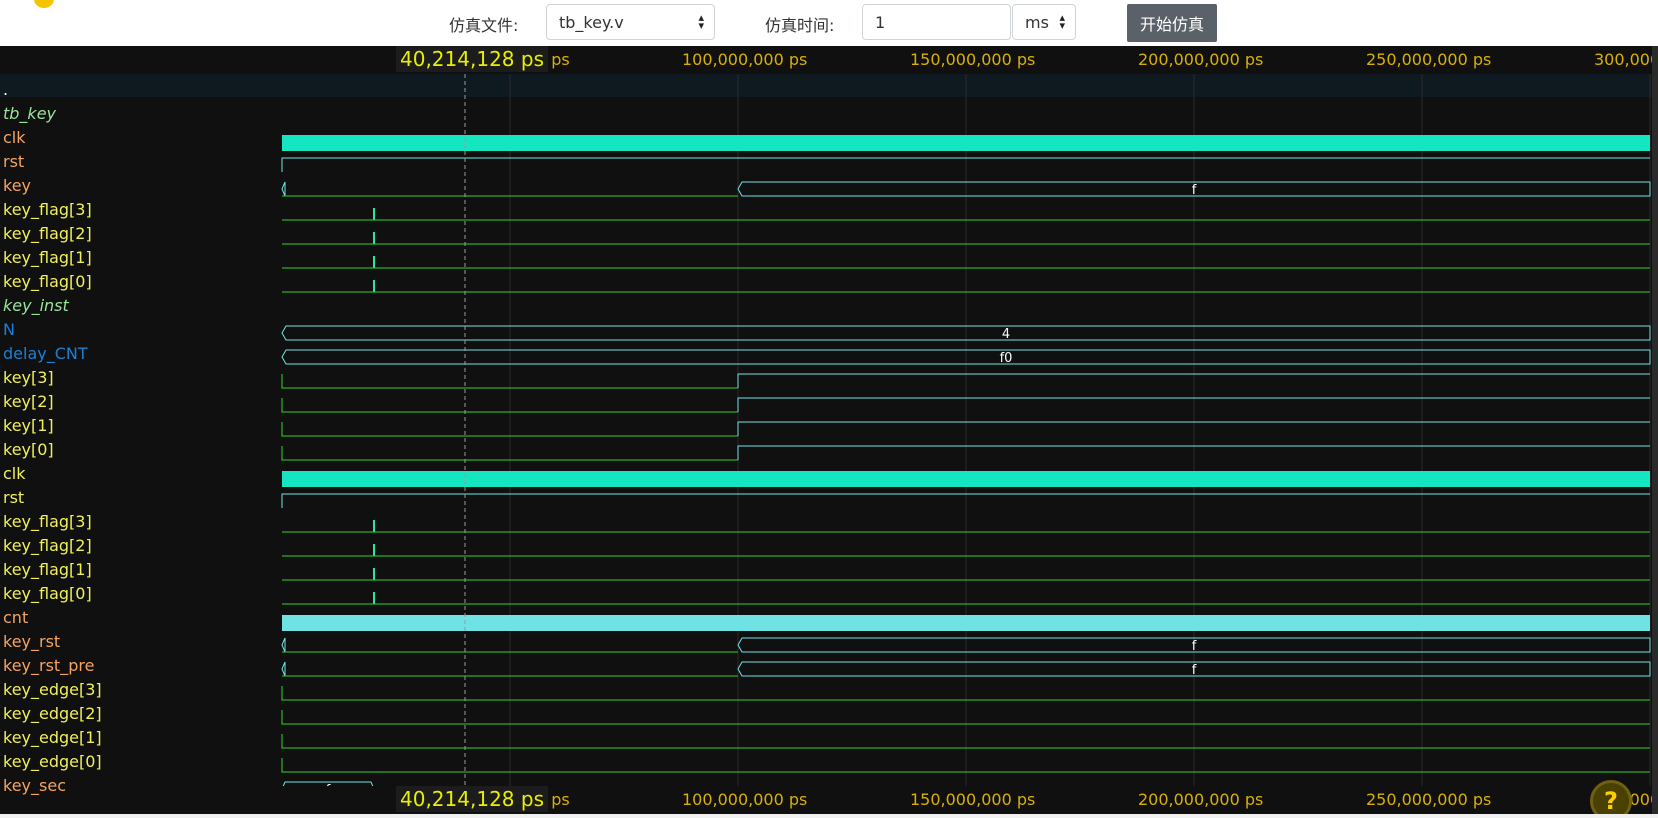  Describe the element at coordinates (15, 617) in the screenshot. I see `signal-name: cnt` at that location.